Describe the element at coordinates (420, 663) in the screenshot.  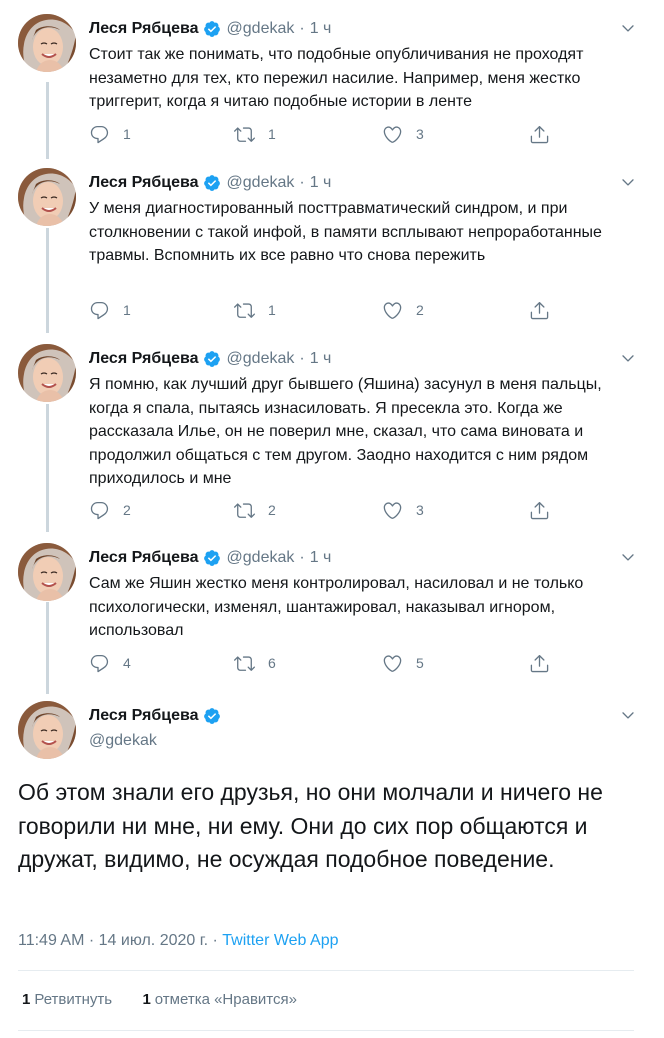
I see `like-count: 5` at that location.